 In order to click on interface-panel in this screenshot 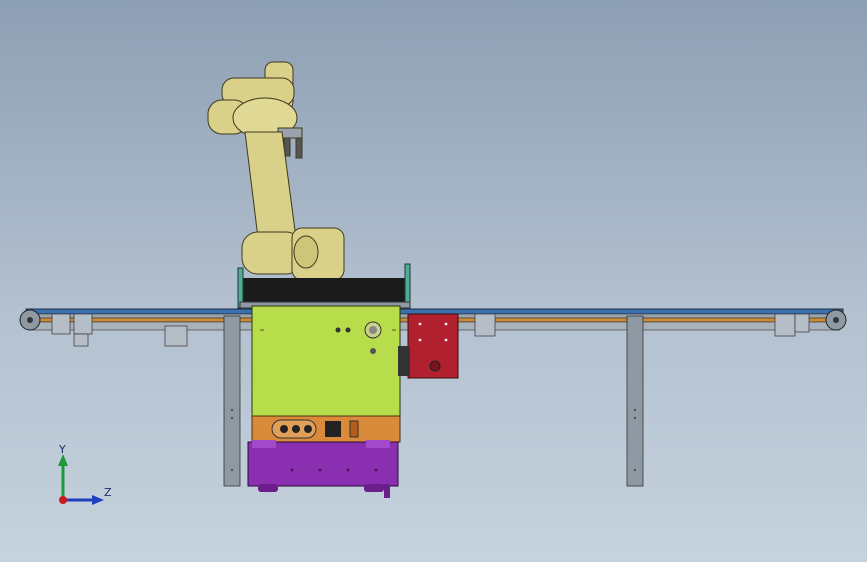, I will do `click(326, 429)`.